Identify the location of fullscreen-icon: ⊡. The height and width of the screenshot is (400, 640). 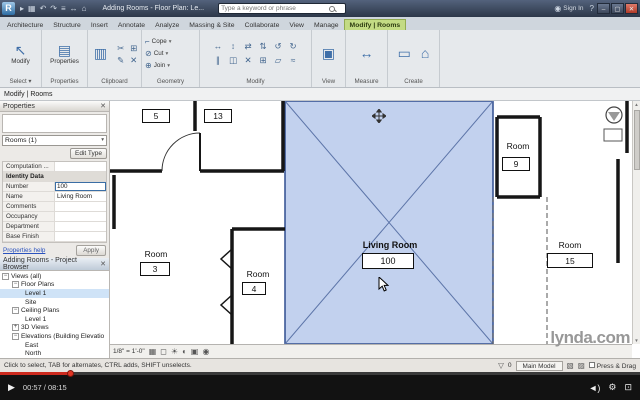
(628, 387).